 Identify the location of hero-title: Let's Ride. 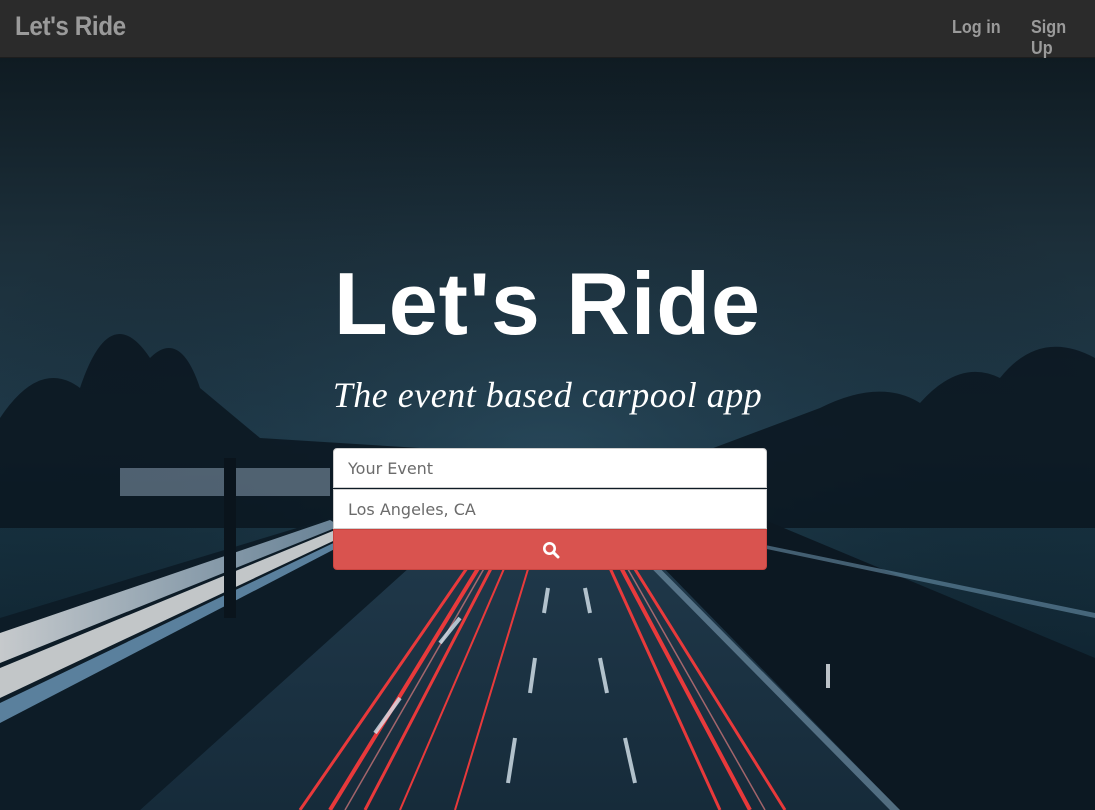
(547, 303).